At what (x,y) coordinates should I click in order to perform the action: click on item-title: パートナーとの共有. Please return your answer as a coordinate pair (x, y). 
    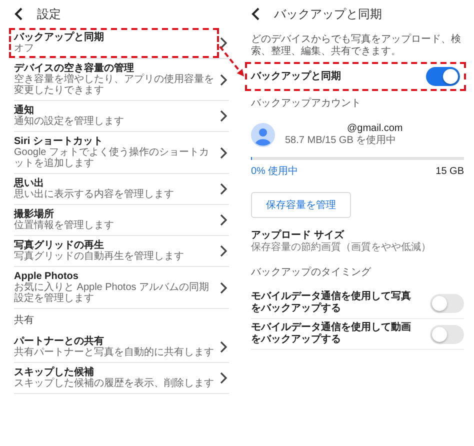
    Looking at the image, I should click on (59, 341).